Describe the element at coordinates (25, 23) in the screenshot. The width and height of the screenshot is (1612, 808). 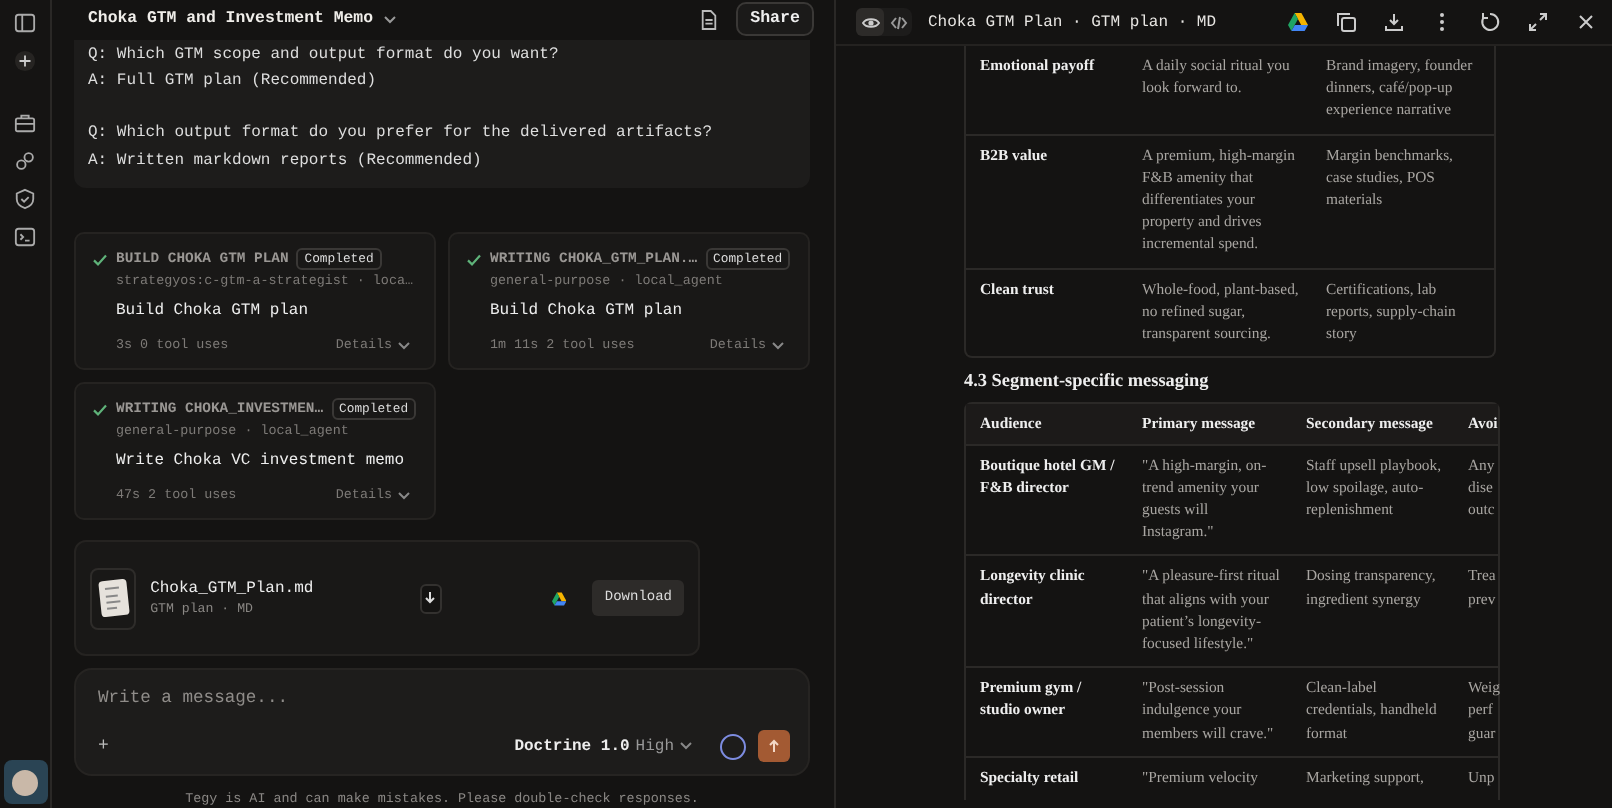
I see `sidebar-toggle-icon` at that location.